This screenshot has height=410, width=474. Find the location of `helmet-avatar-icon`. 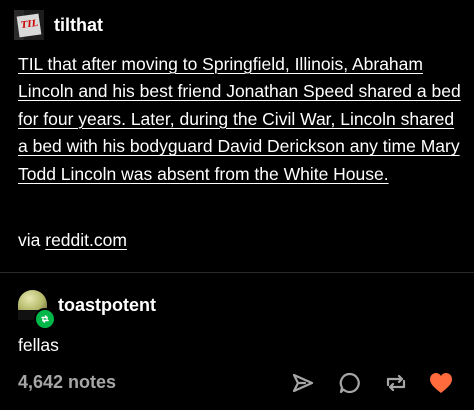

helmet-avatar-icon is located at coordinates (37, 310).